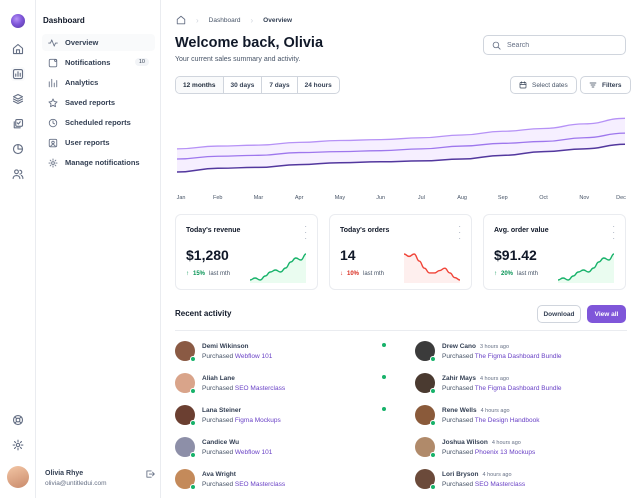 This screenshot has height=498, width=640. What do you see at coordinates (76, 483) in the screenshot?
I see `user-email: olivia@untitledui.com` at bounding box center [76, 483].